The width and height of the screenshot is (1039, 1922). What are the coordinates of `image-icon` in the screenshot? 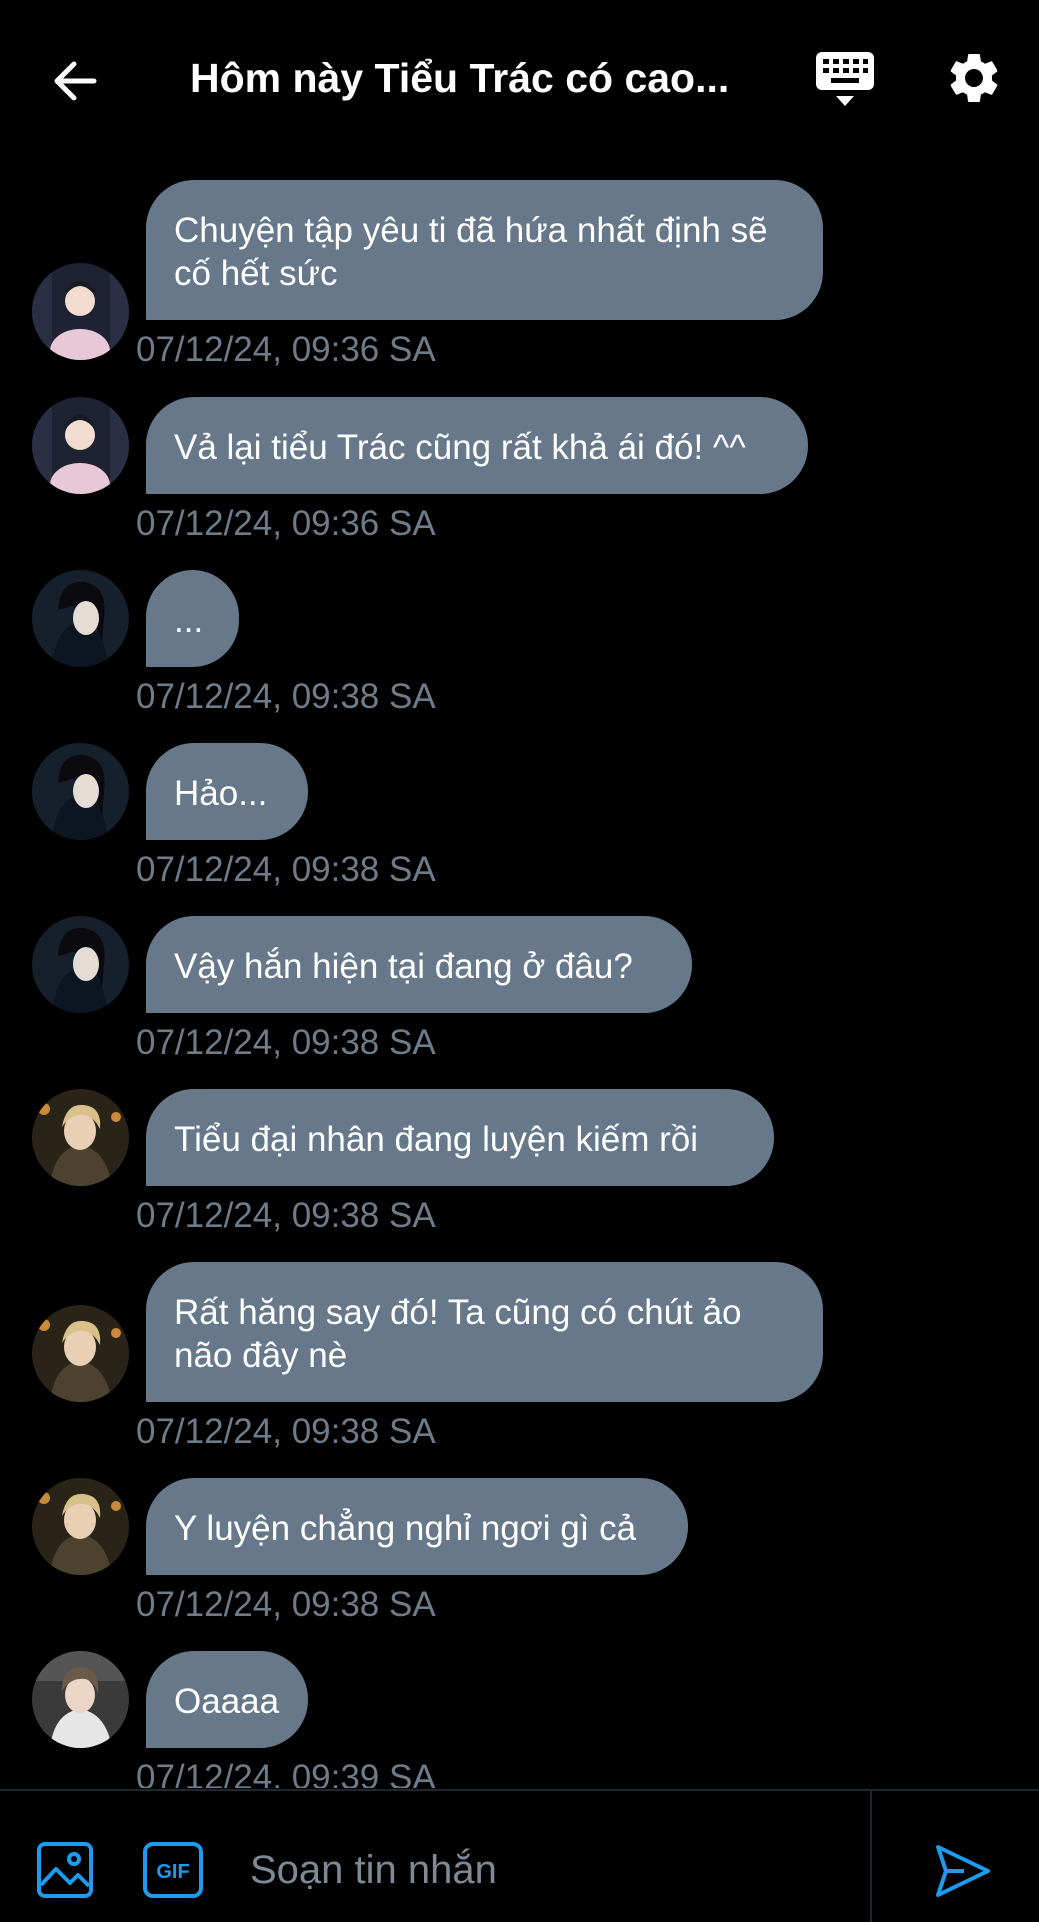 It's located at (65, 1870).